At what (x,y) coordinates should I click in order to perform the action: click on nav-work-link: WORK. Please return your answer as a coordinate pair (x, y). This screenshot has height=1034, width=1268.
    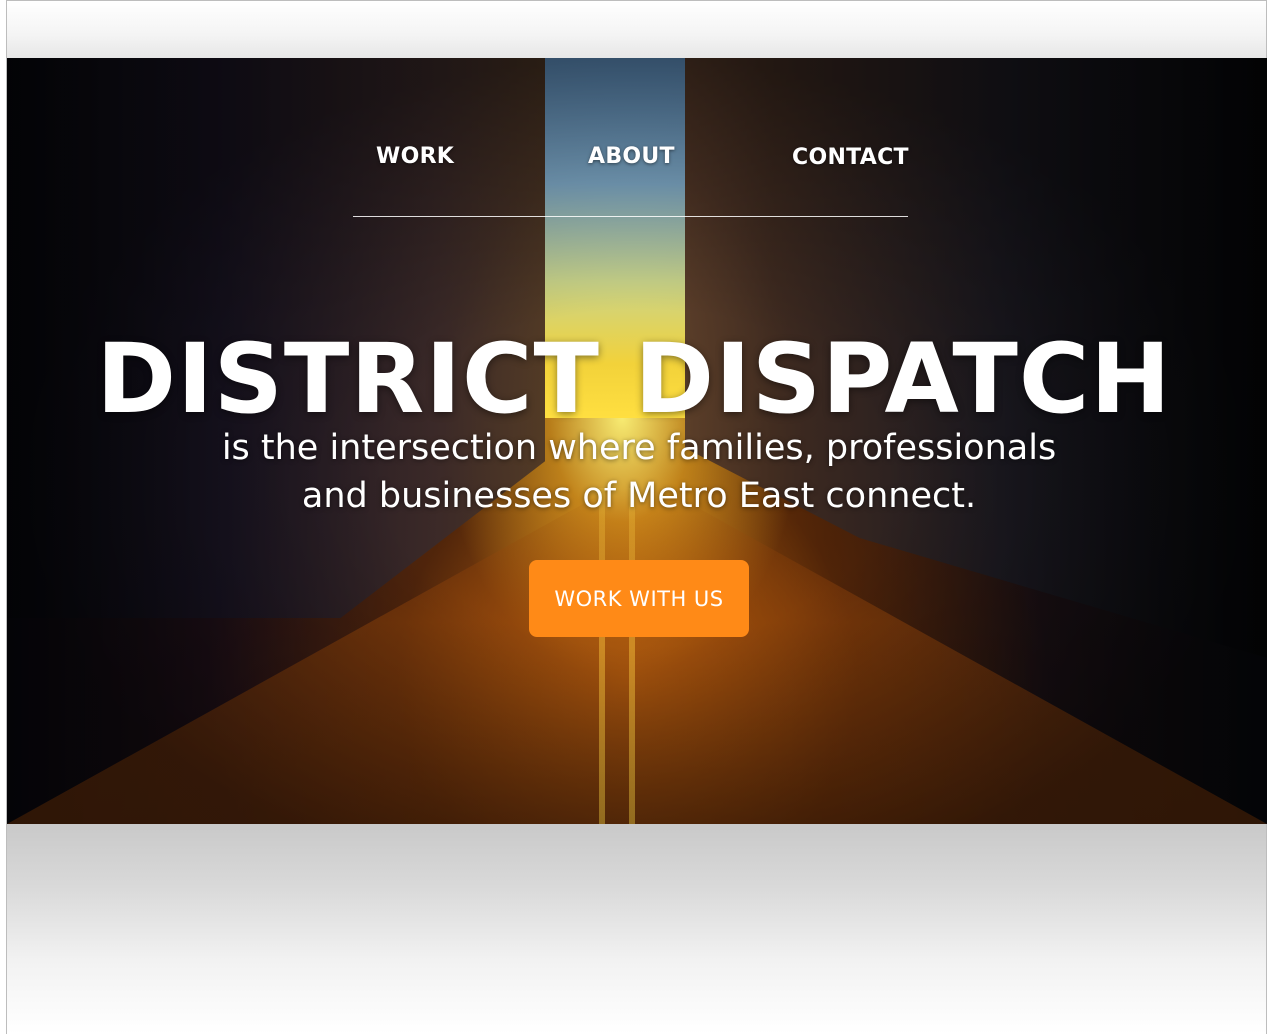
    Looking at the image, I should click on (415, 156).